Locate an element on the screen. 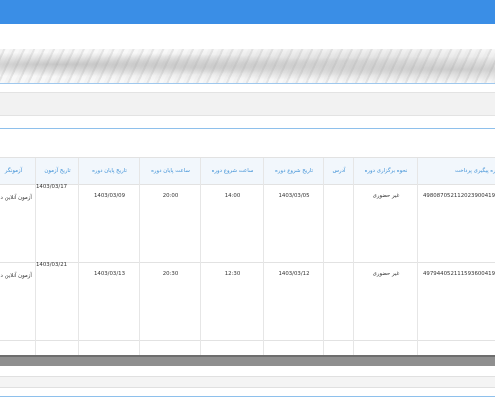  top-nav-bar is located at coordinates (247, 12).